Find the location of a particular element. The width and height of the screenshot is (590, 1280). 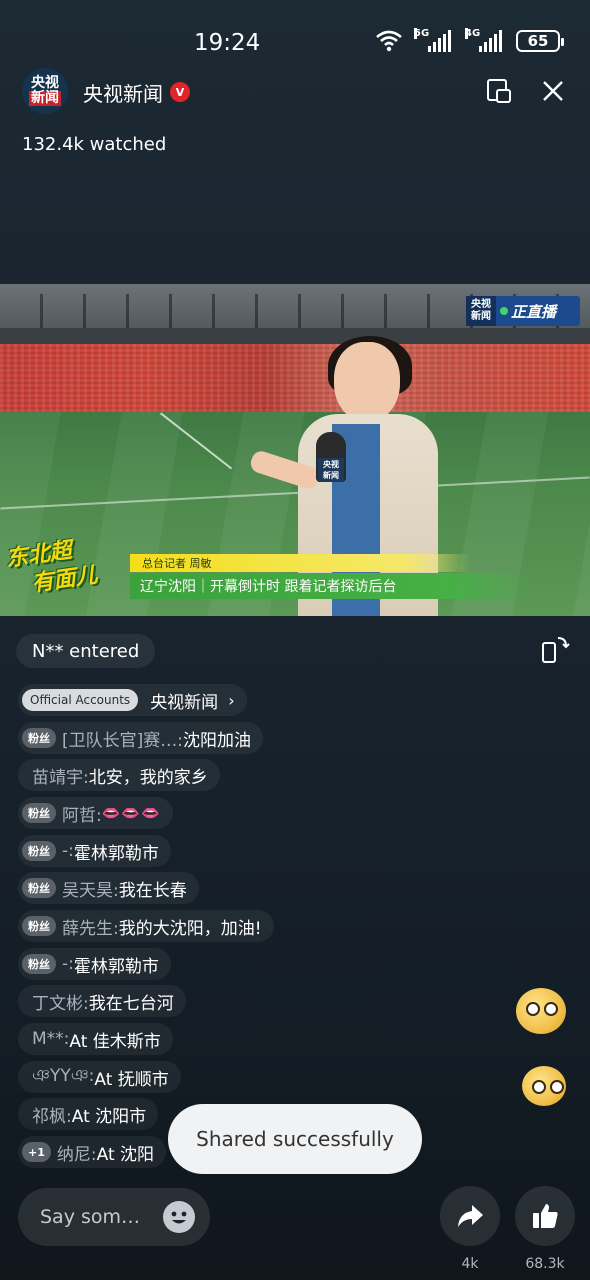

chat-username: 丁文彬: is located at coordinates (60, 1003).